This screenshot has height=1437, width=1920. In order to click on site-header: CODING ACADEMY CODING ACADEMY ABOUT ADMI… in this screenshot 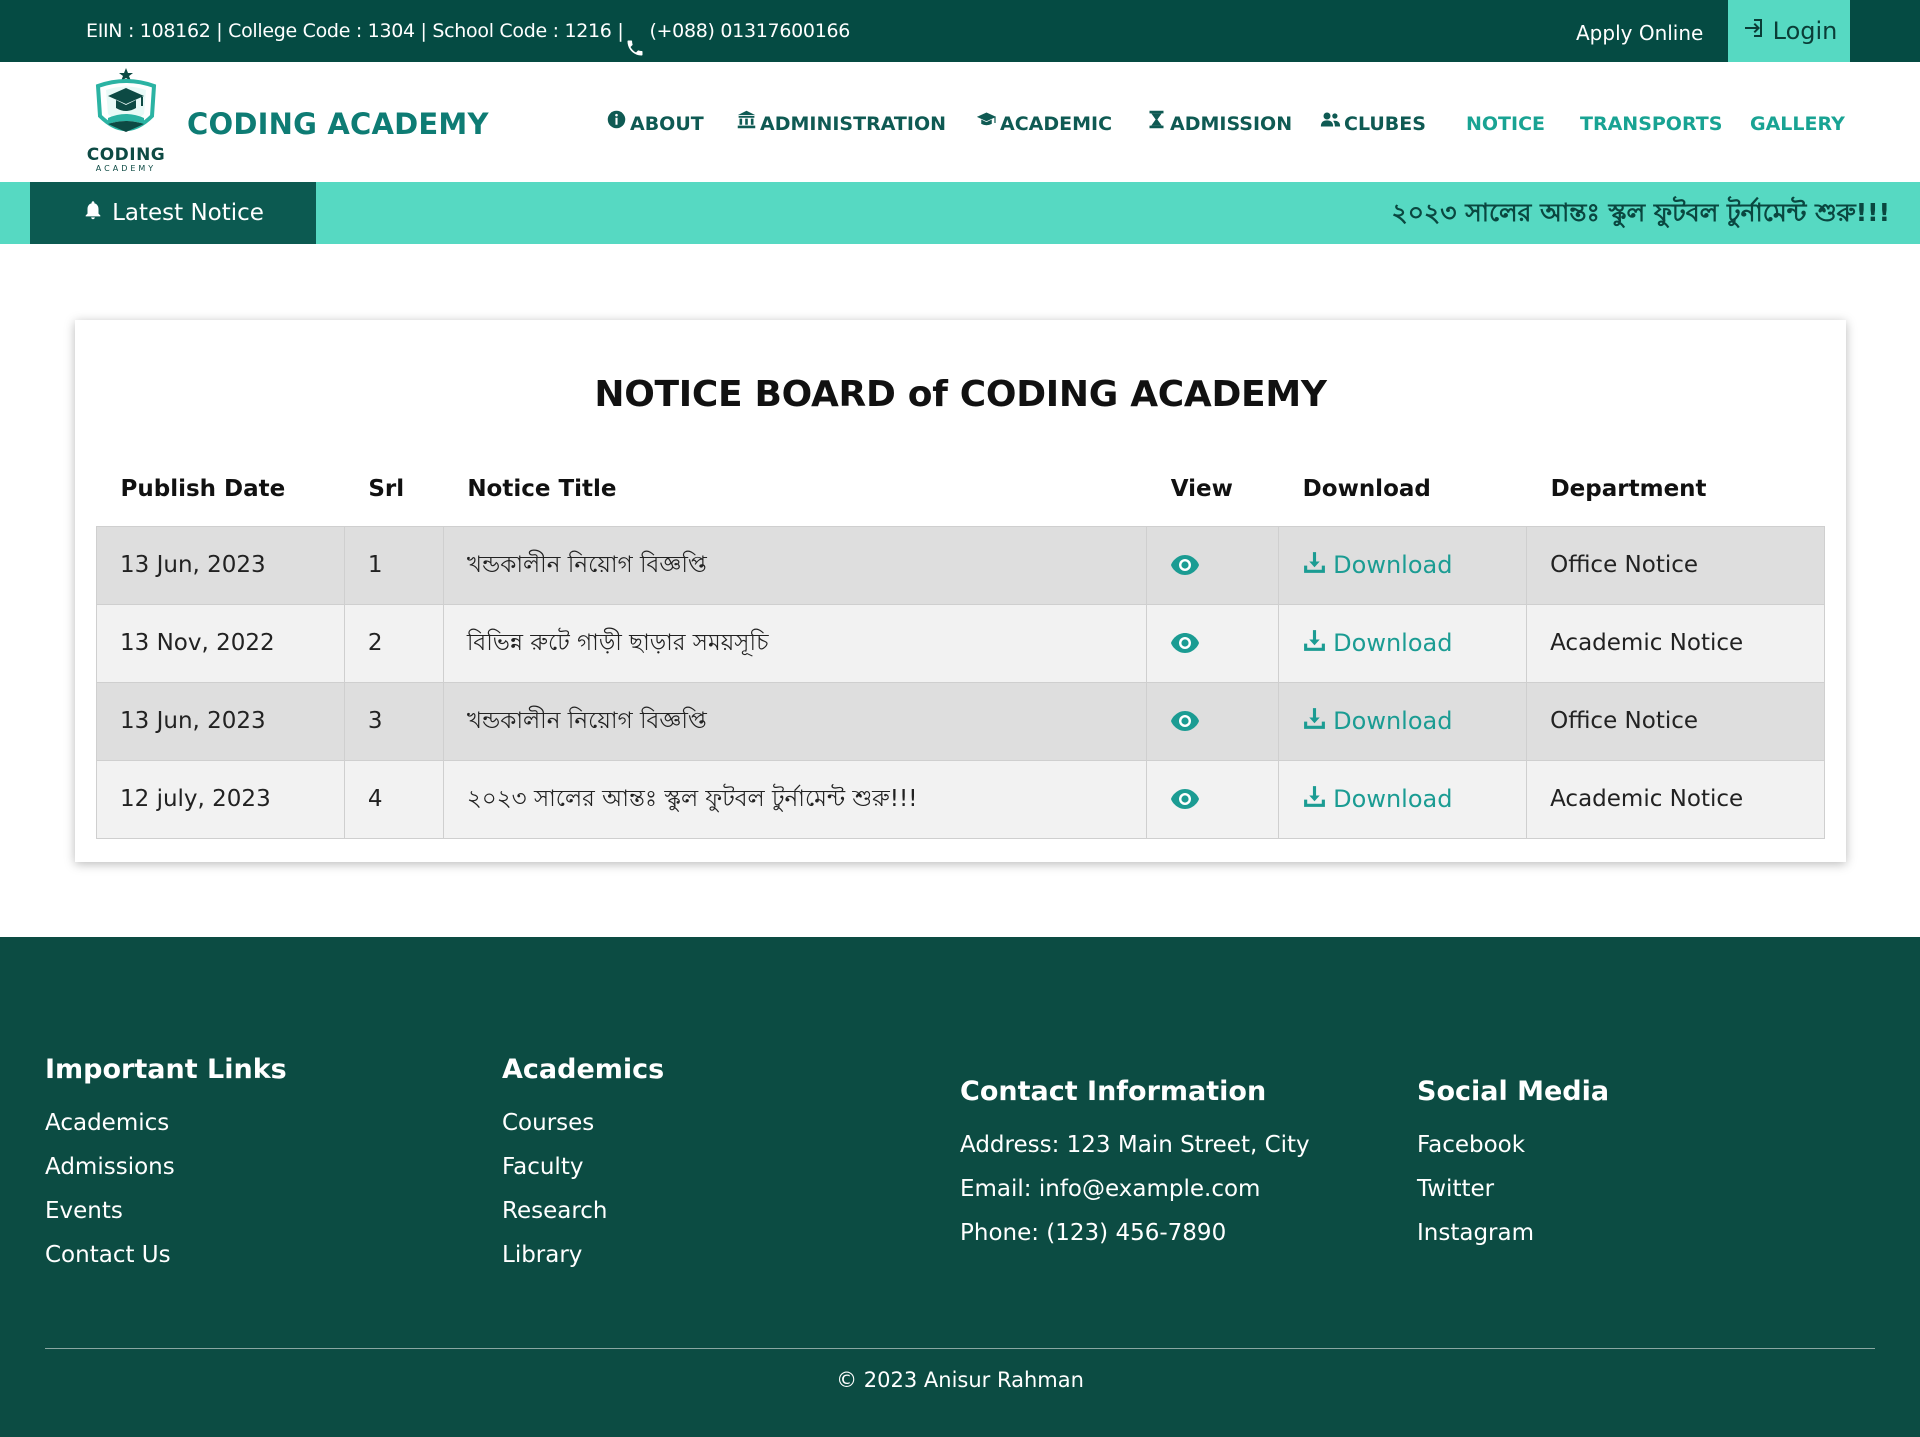, I will do `click(960, 122)`.